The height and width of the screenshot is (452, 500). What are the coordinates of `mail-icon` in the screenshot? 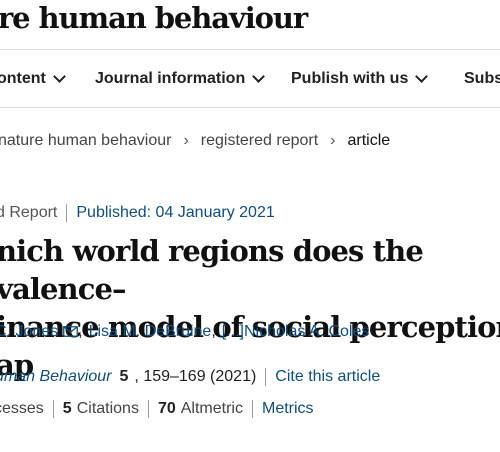 It's located at (71, 331).